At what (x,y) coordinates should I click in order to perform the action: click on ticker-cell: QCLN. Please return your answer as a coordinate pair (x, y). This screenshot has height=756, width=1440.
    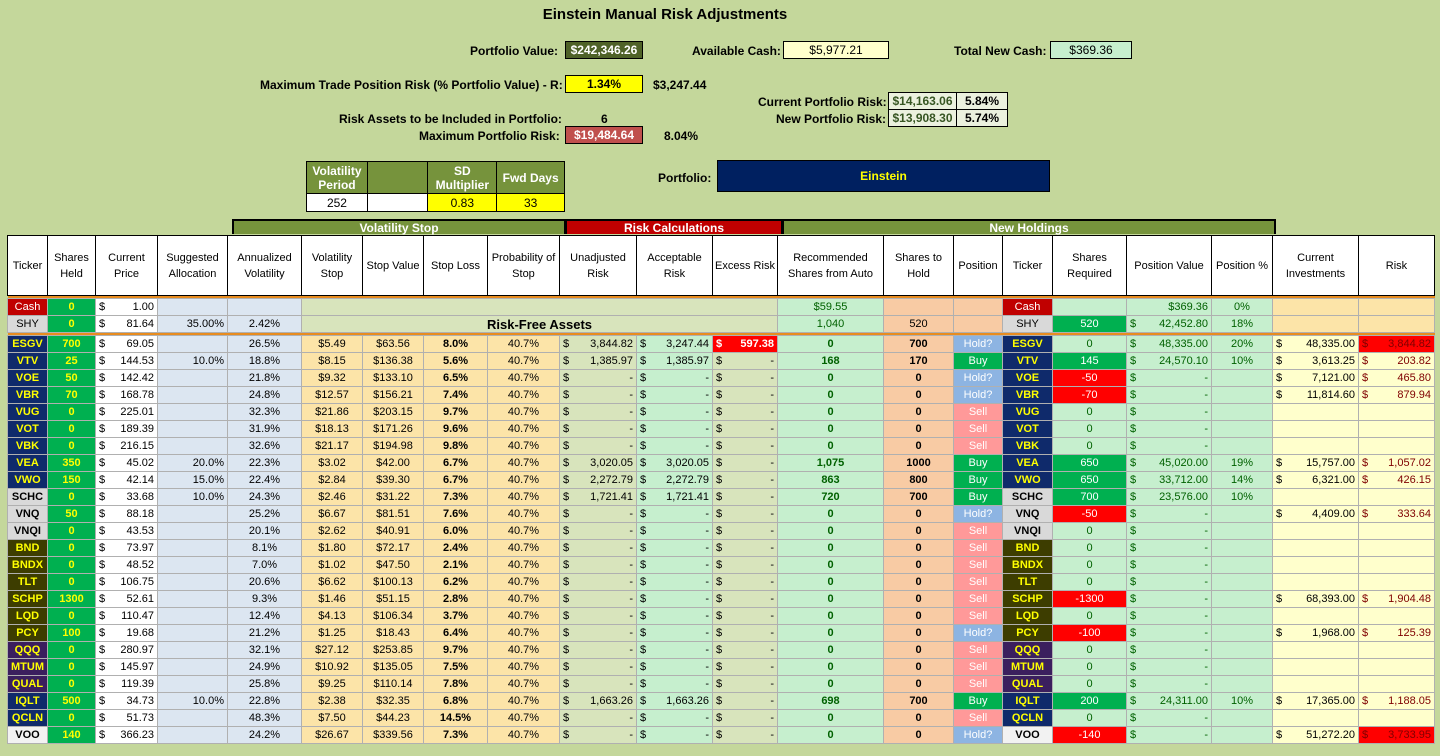
    Looking at the image, I should click on (27, 718).